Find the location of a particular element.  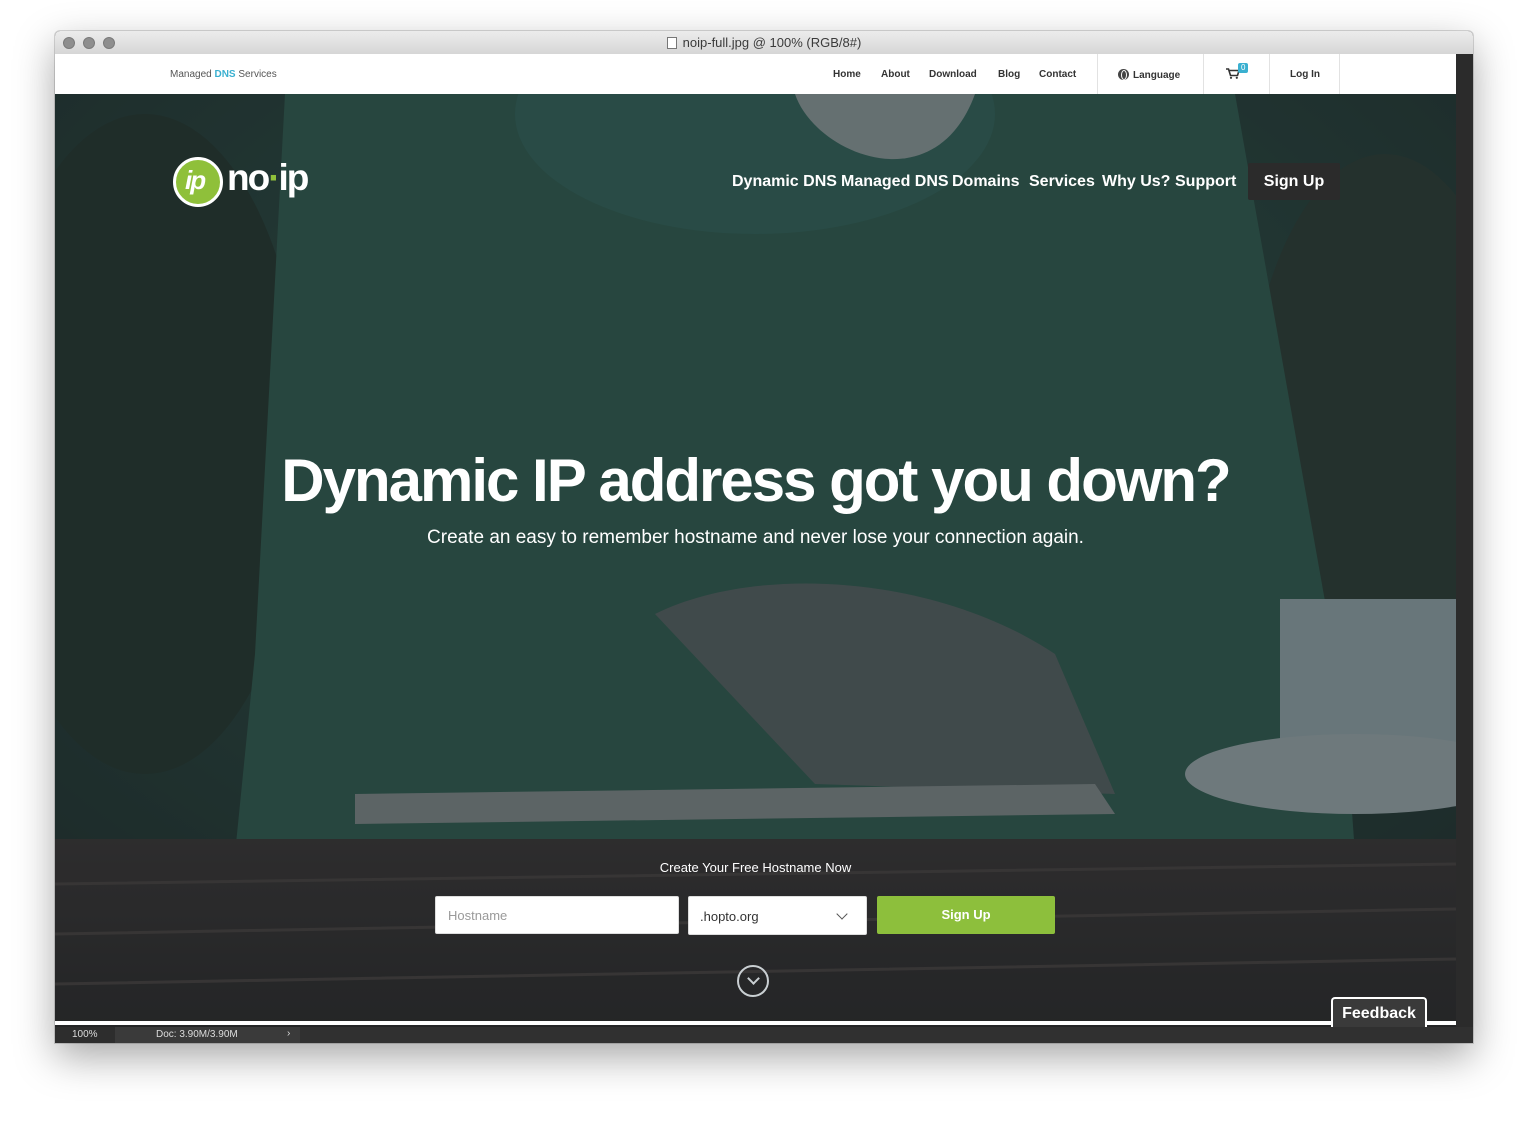

section-divider is located at coordinates (755, 1023).